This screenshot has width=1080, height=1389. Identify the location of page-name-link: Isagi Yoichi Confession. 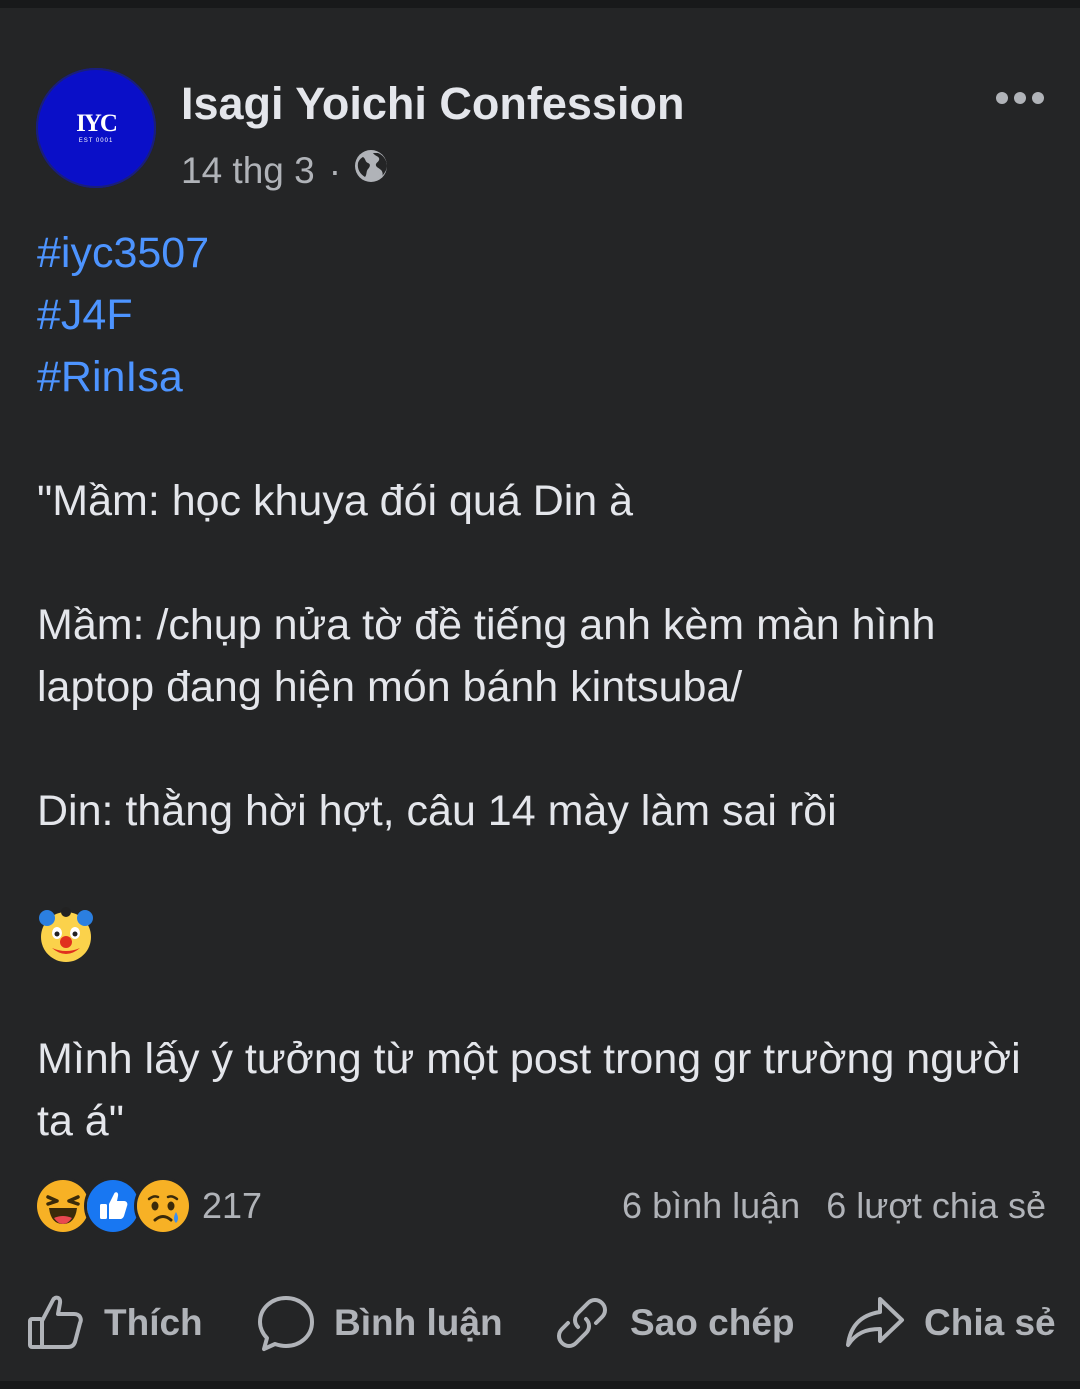
(432, 104).